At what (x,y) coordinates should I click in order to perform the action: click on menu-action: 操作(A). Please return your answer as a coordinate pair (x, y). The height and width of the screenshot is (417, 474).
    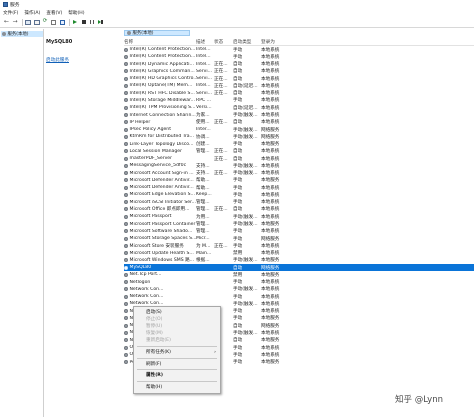
    Looking at the image, I should click on (32, 13).